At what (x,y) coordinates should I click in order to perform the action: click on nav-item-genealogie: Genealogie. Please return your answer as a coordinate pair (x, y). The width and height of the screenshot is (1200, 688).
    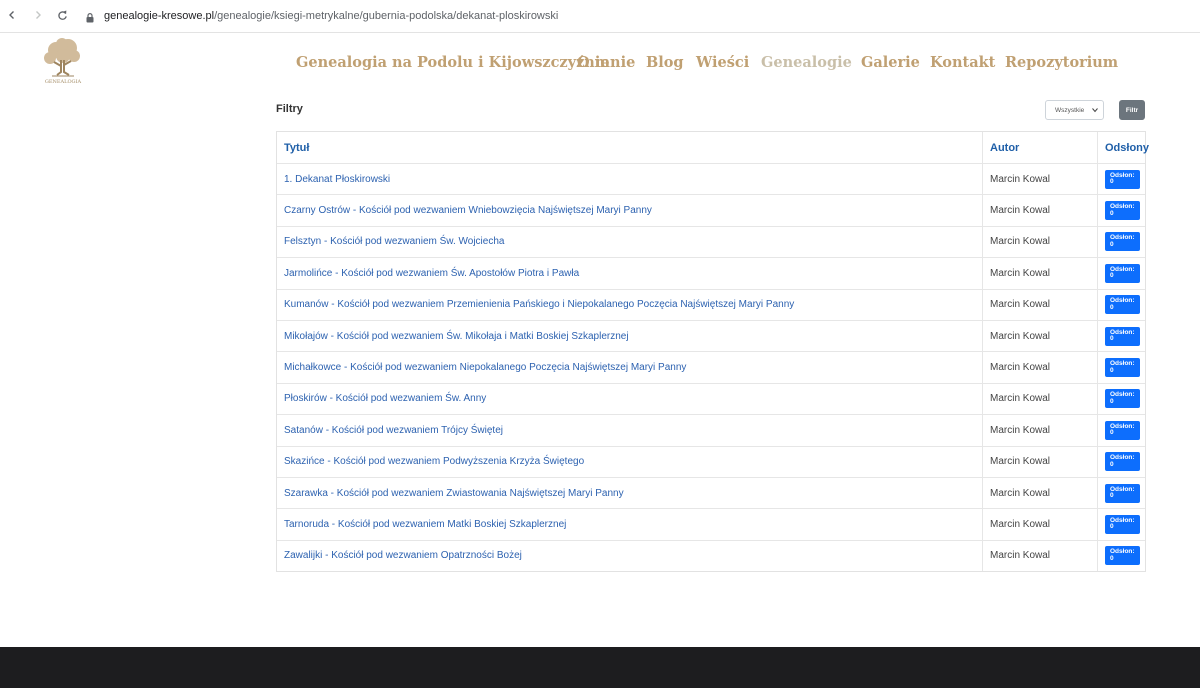
    Looking at the image, I should click on (806, 62).